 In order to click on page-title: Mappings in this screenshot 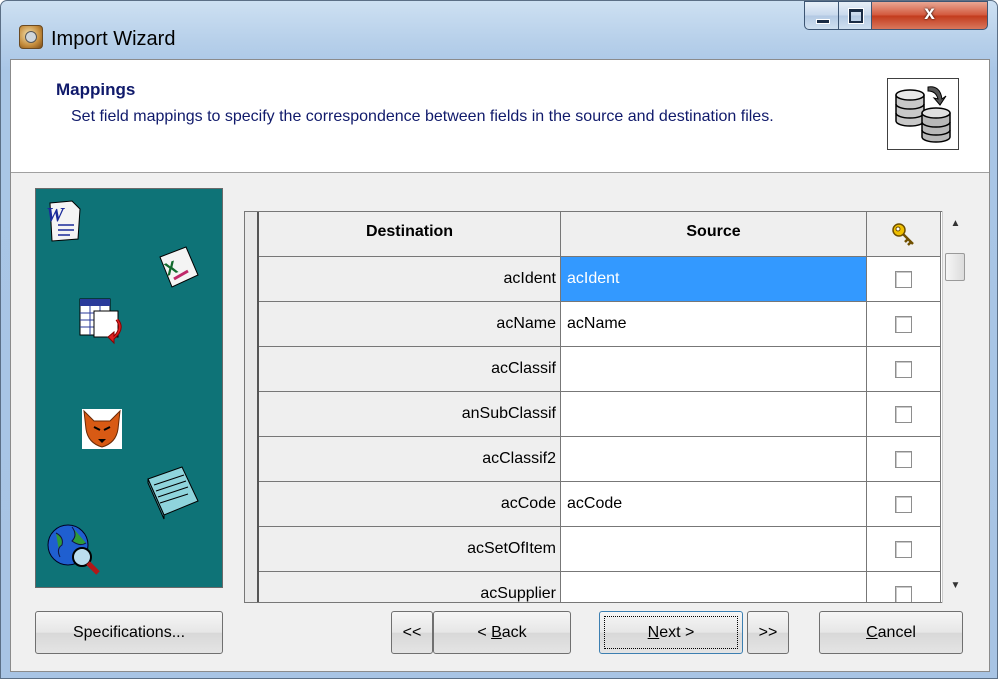, I will do `click(96, 89)`.